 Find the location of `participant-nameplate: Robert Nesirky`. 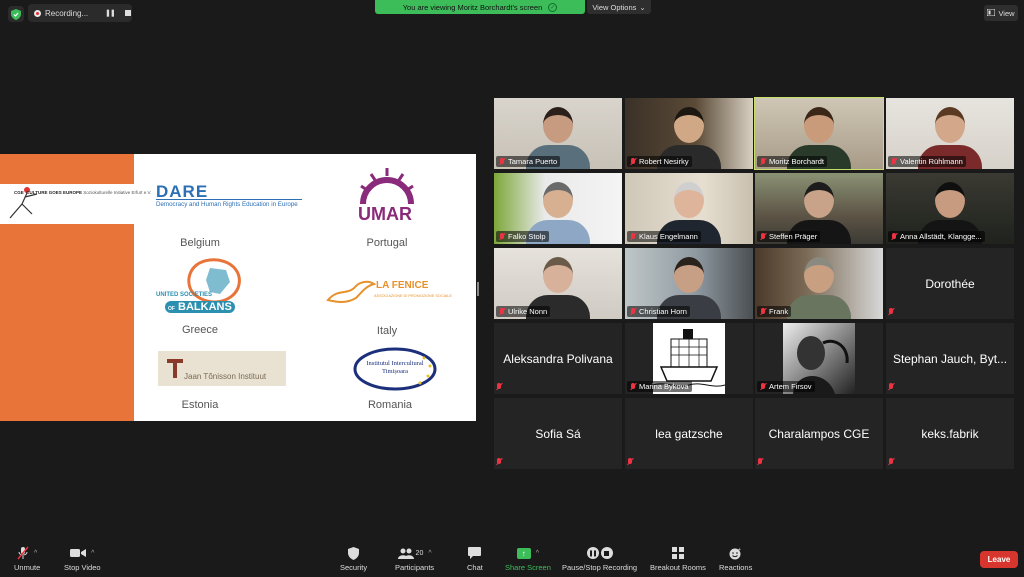

participant-nameplate: Robert Nesirky is located at coordinates (659, 161).